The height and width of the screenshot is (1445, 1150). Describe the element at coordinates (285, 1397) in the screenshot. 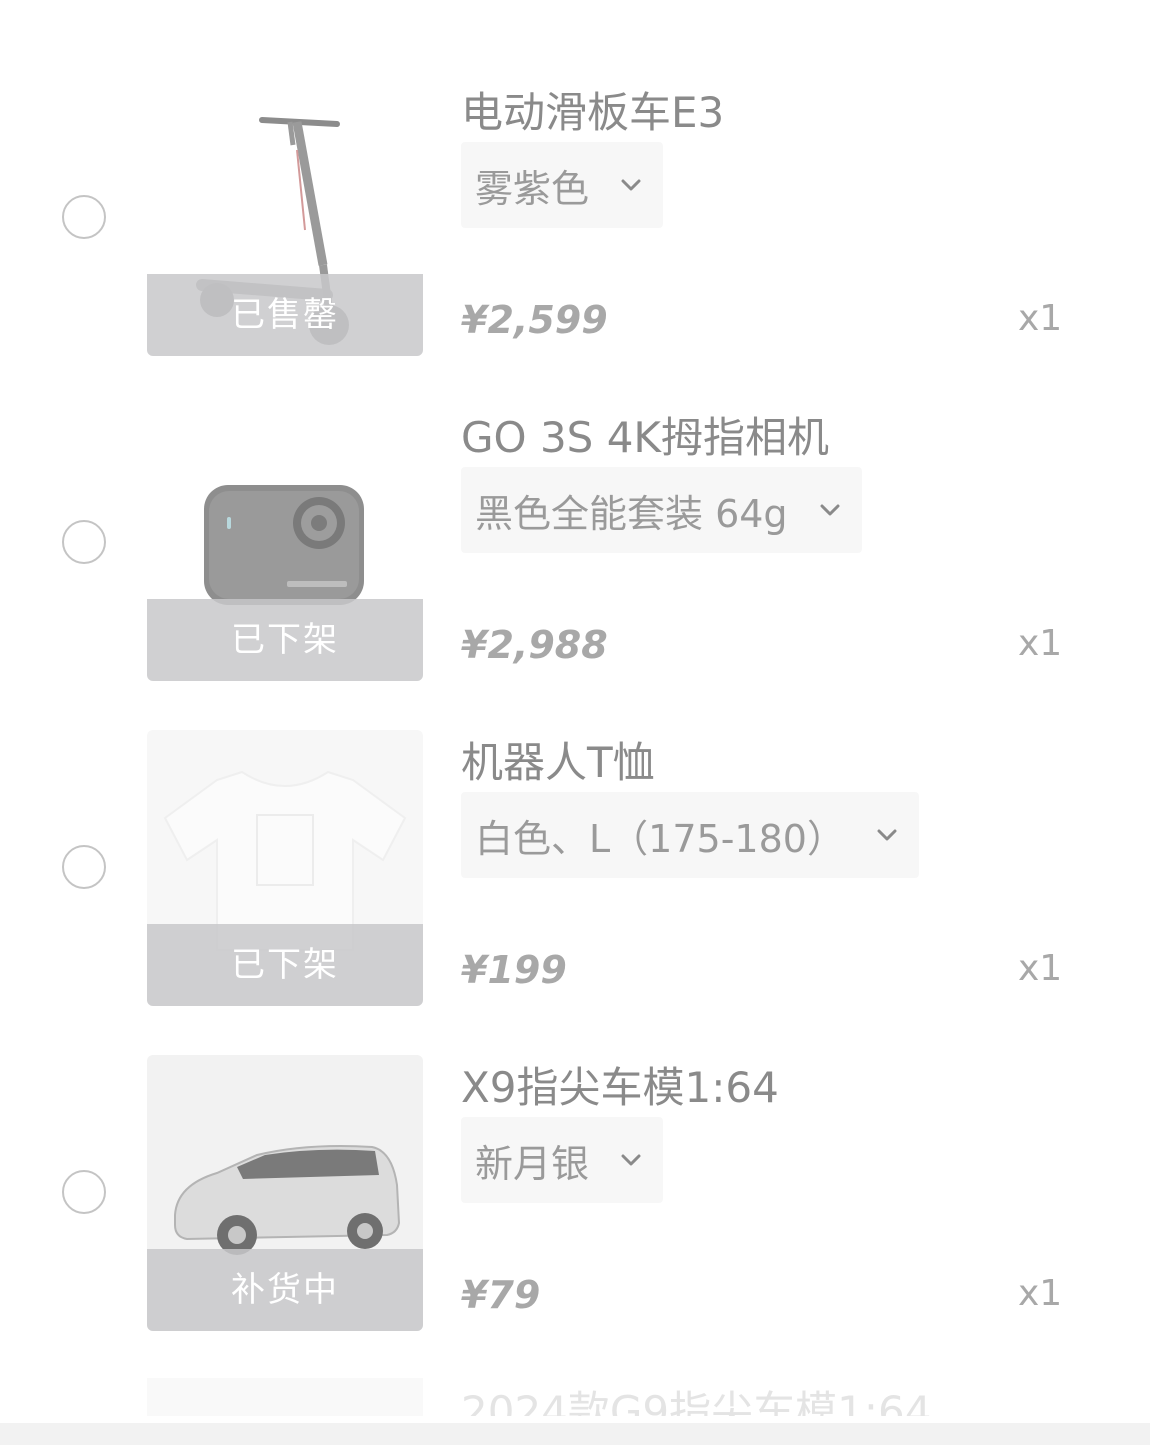

I see `product-thumbnail` at that location.